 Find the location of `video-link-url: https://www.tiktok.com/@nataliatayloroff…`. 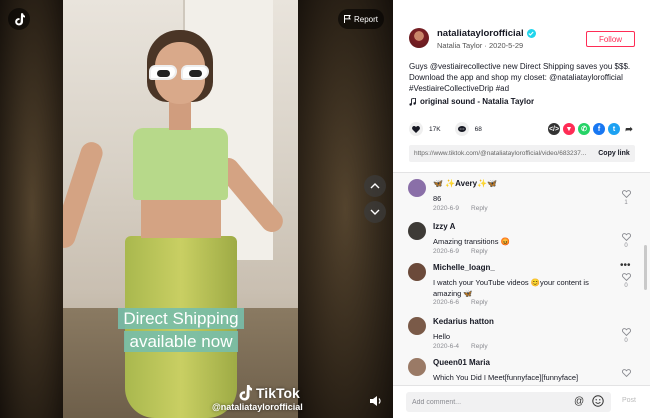

video-link-url: https://www.tiktok.com/@nataliatayloroff… is located at coordinates (501, 153).